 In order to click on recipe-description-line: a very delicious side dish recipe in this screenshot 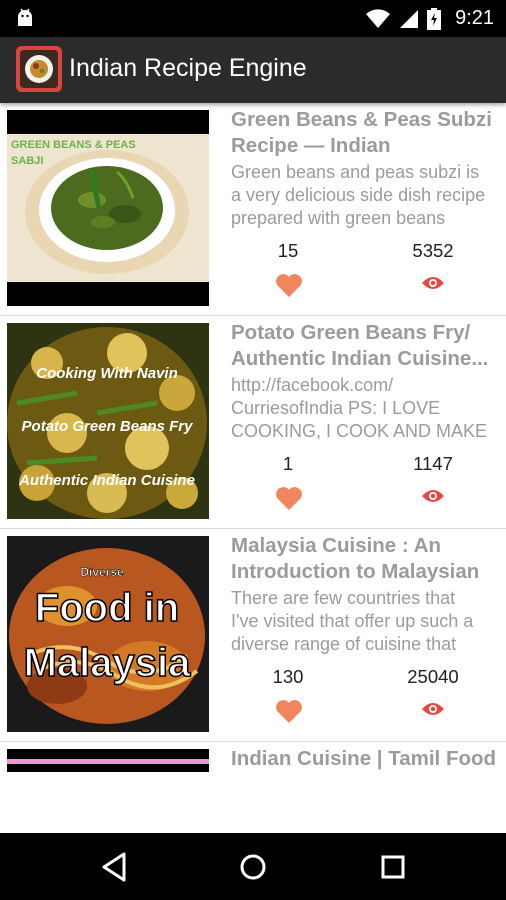, I will do `click(358, 195)`.